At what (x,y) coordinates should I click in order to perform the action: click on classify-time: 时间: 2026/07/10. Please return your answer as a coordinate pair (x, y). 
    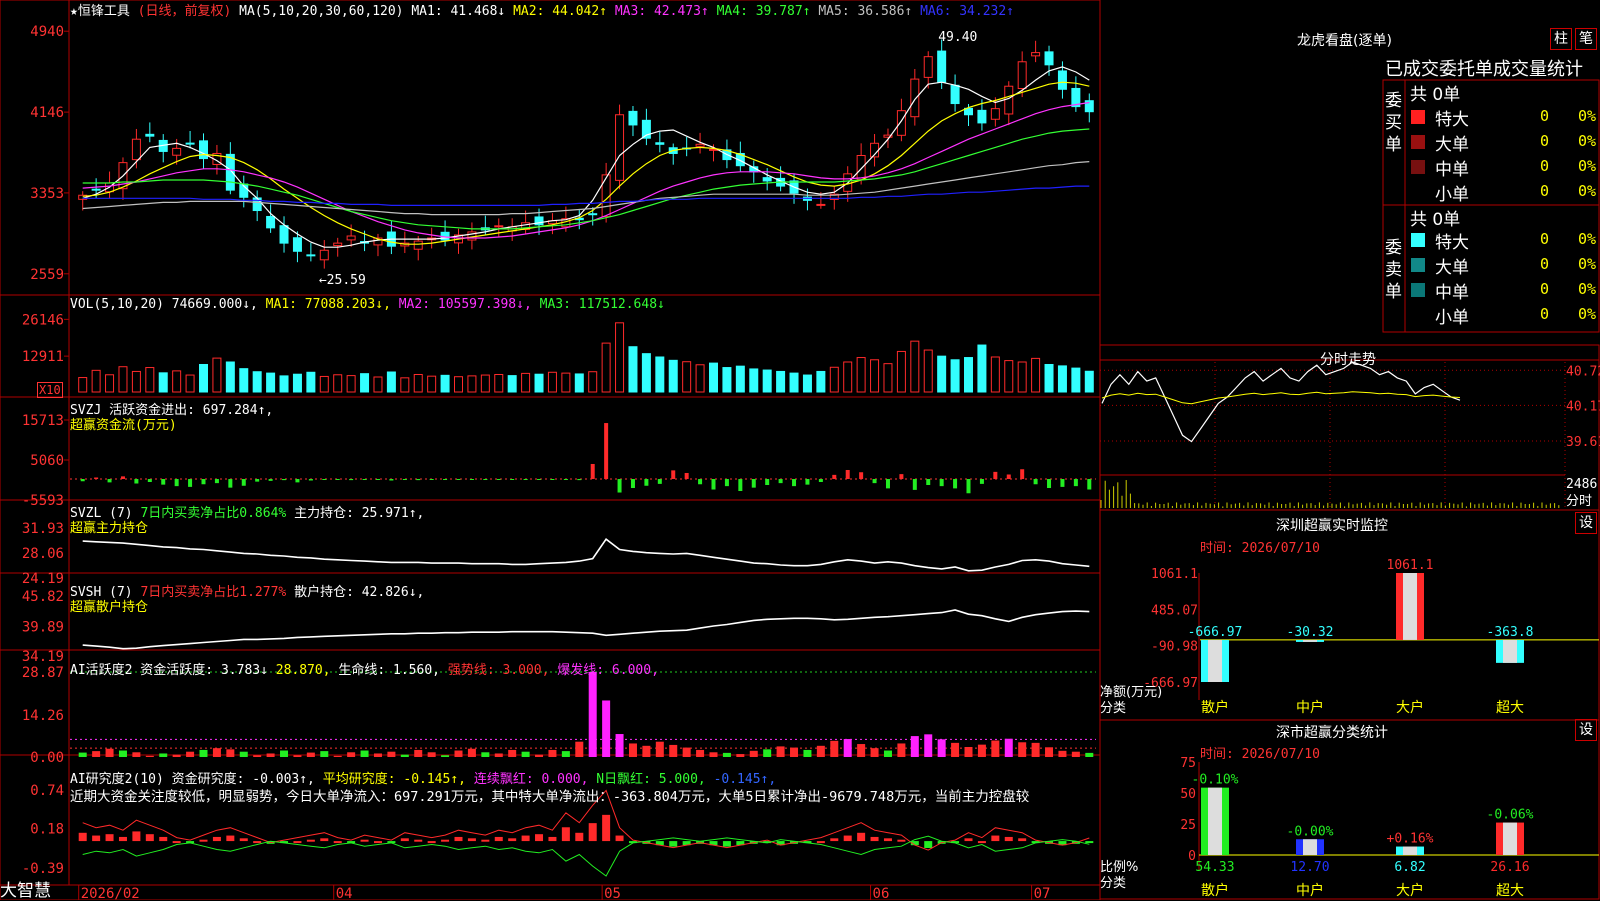
    Looking at the image, I should click on (1260, 754).